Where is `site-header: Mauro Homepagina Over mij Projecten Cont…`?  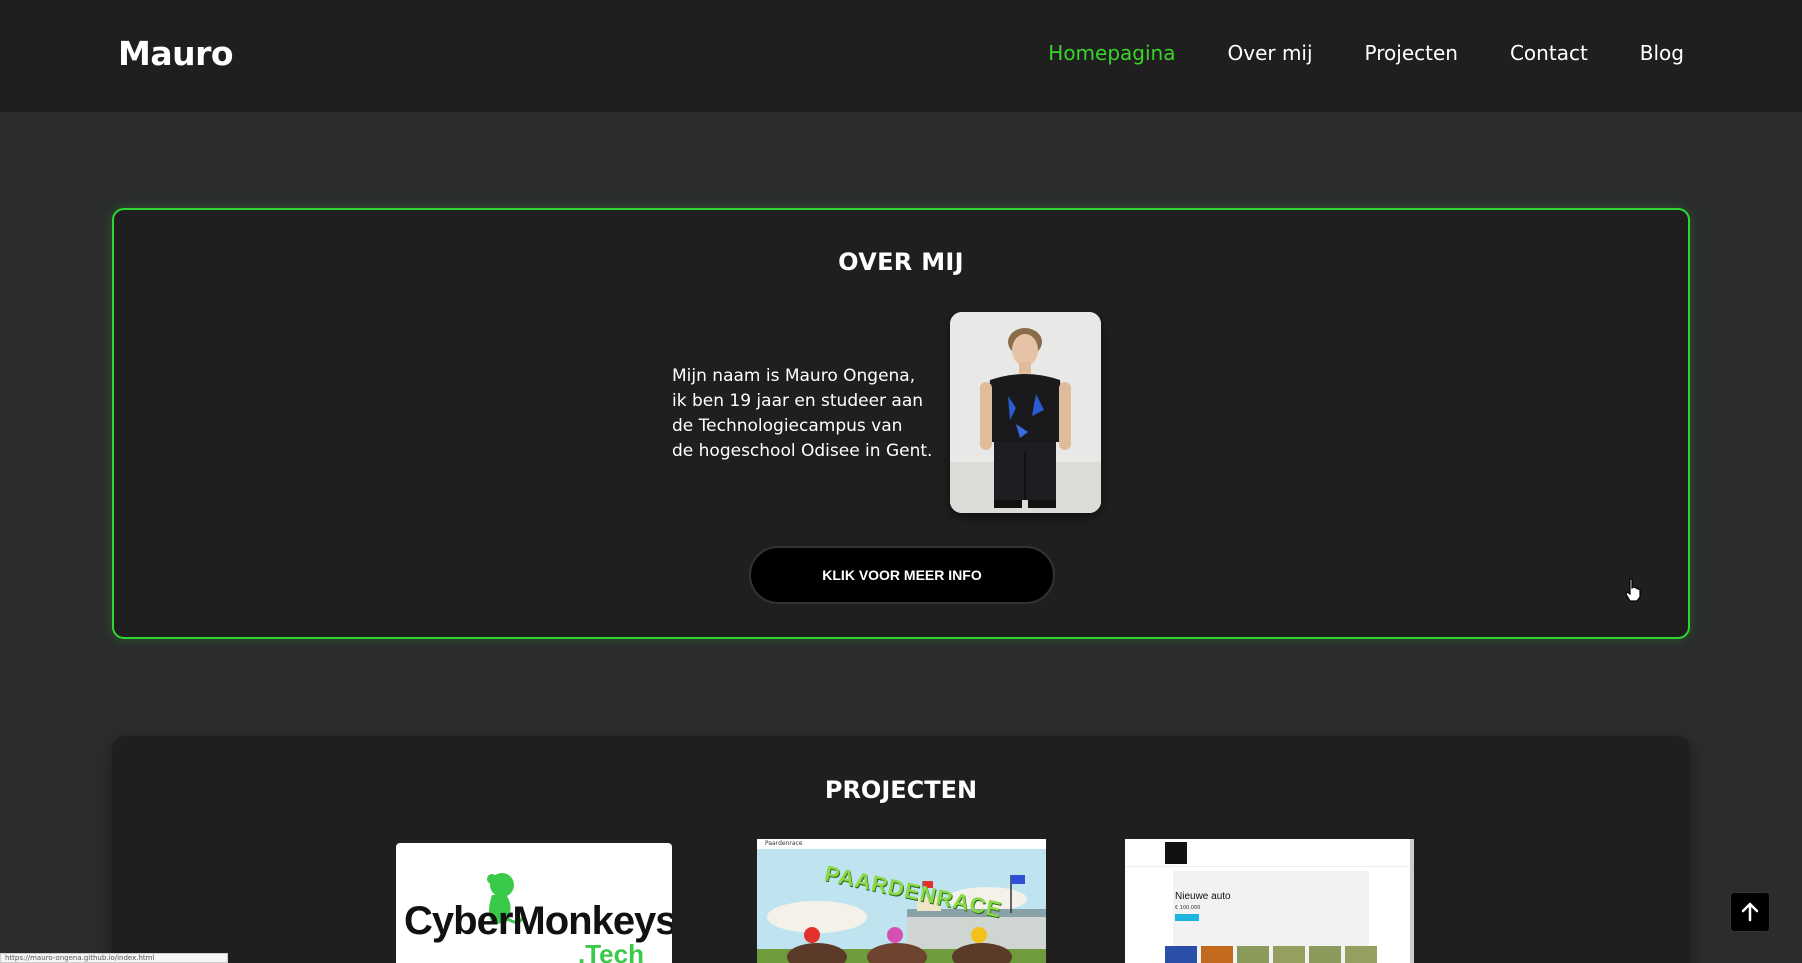
site-header: Mauro Homepagina Over mij Projecten Cont… is located at coordinates (901, 56).